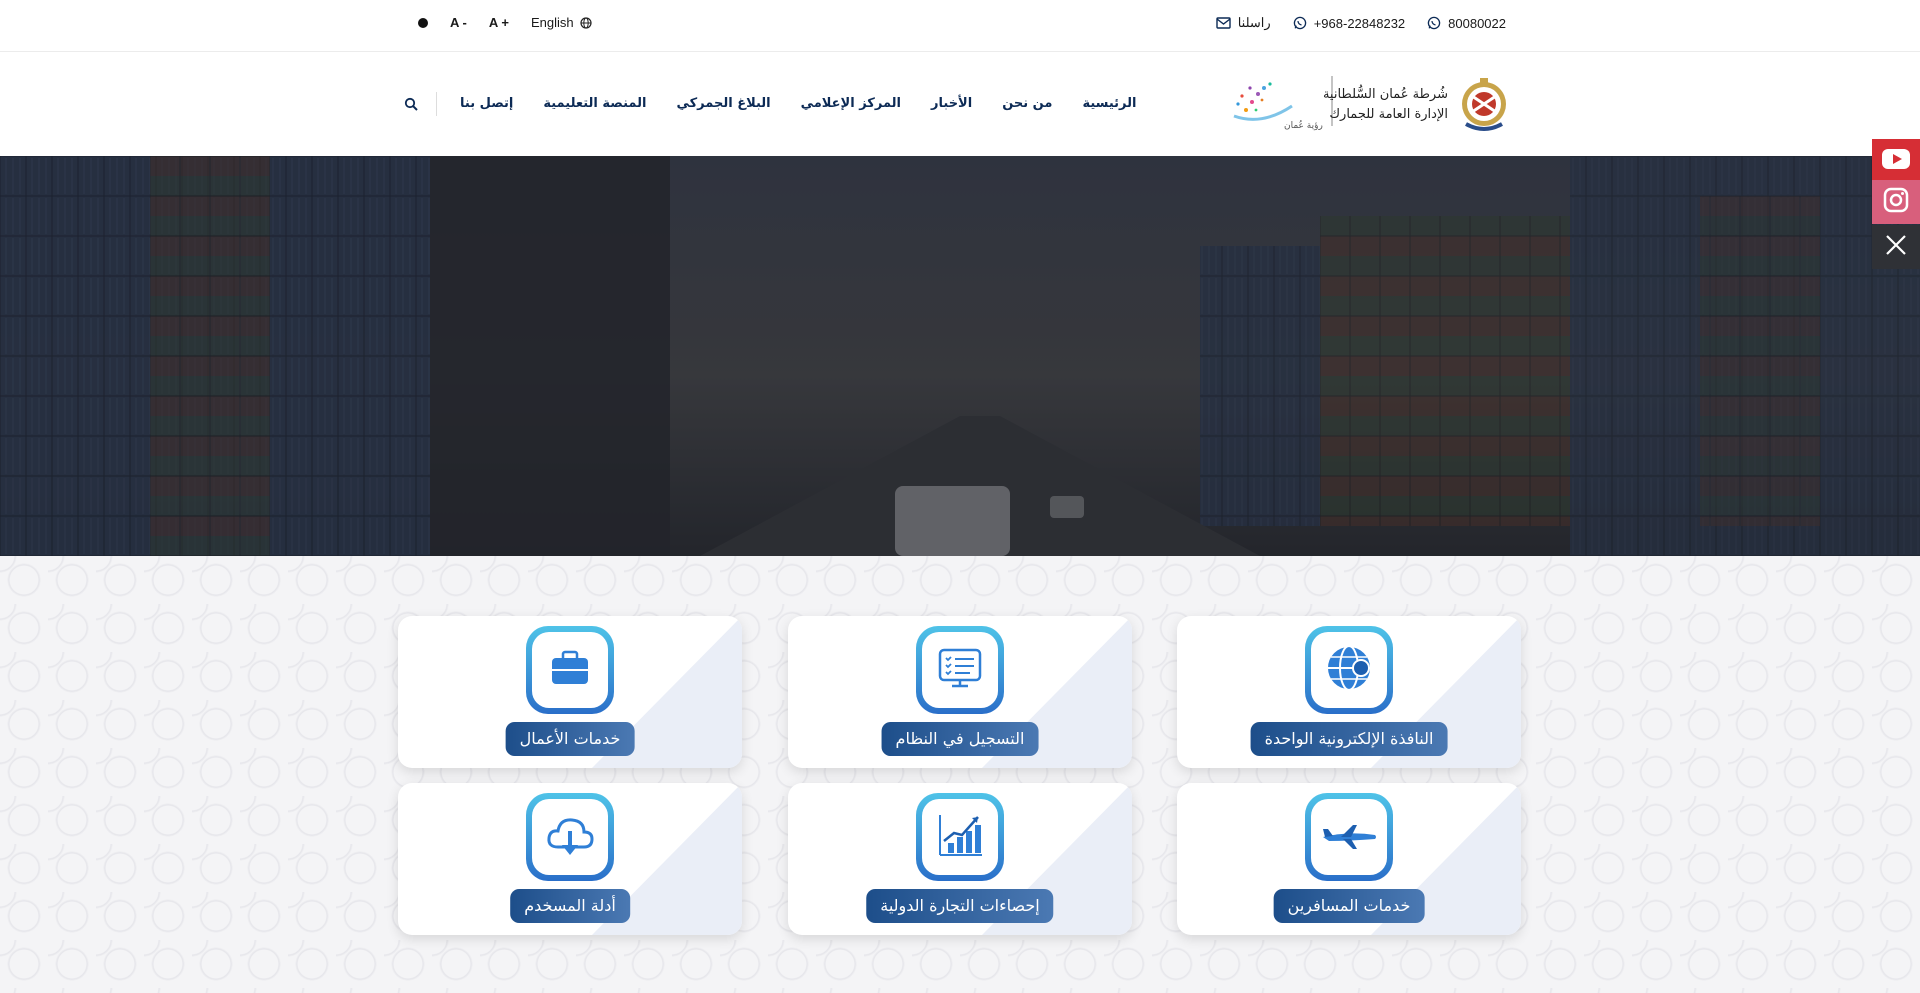 This screenshot has height=993, width=1920. Describe the element at coordinates (851, 103) in the screenshot. I see `nav-item-media-center: المركز الإعلامي` at that location.